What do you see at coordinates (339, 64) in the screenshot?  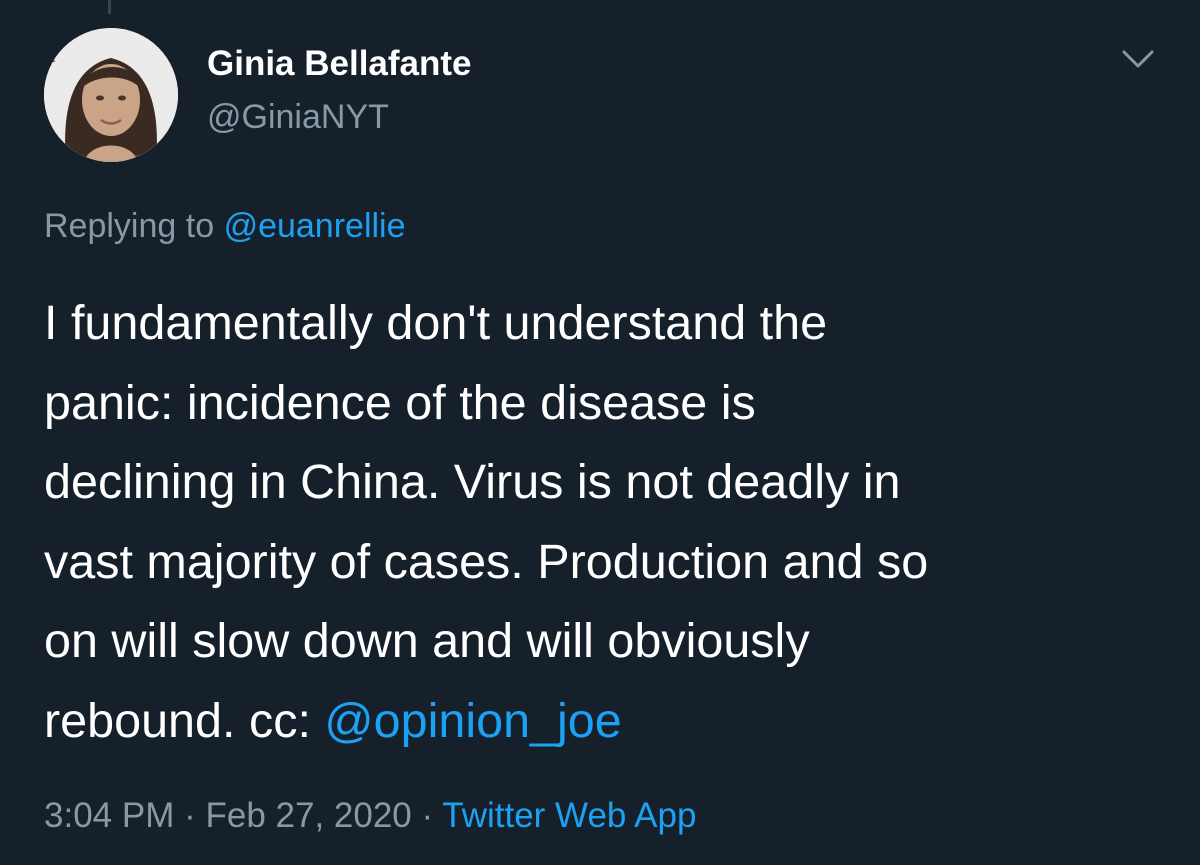 I see `display-name: Ginia Bellafante` at bounding box center [339, 64].